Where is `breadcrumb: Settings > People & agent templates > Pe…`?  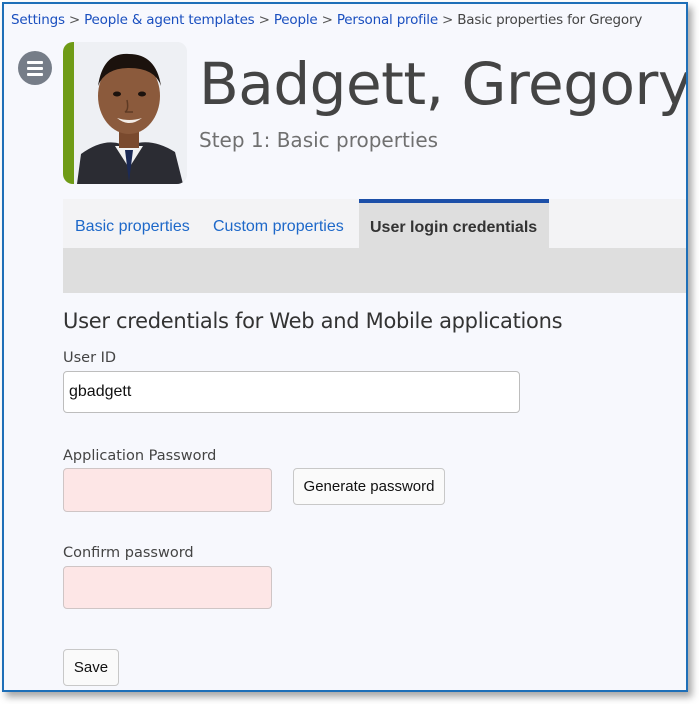 breadcrumb: Settings > People & agent templates > Pe… is located at coordinates (326, 20).